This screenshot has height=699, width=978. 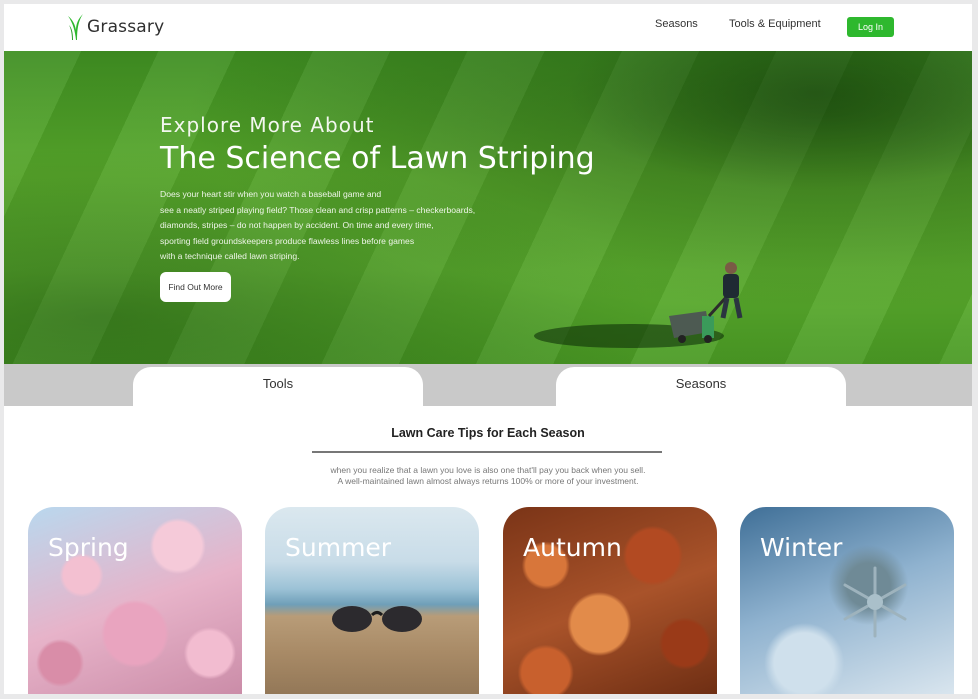 What do you see at coordinates (278, 386) in the screenshot?
I see `tab-tools: Tools` at bounding box center [278, 386].